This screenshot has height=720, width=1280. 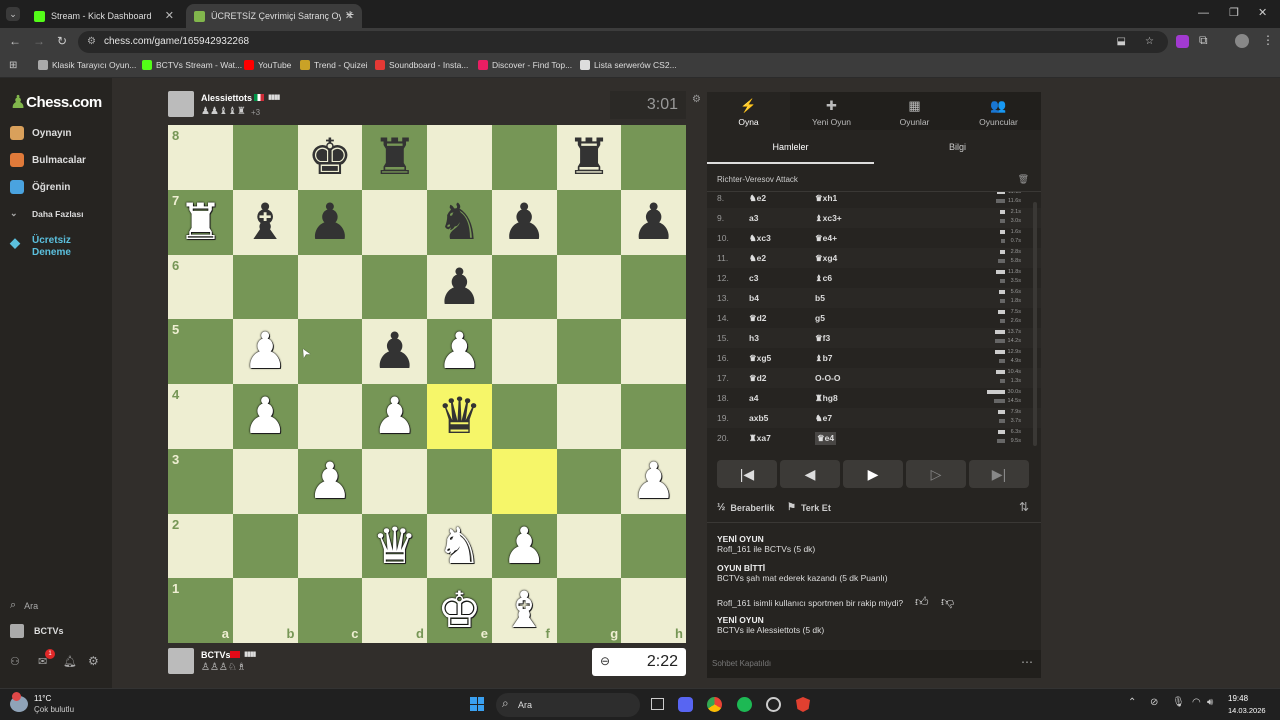 I want to click on black-pawn-e6: ♟, so click(x=459, y=287).